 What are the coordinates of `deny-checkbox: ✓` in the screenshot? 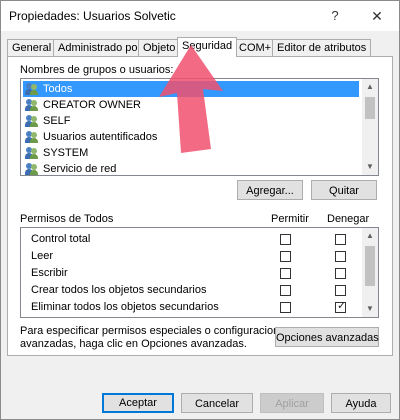 It's located at (341, 306).